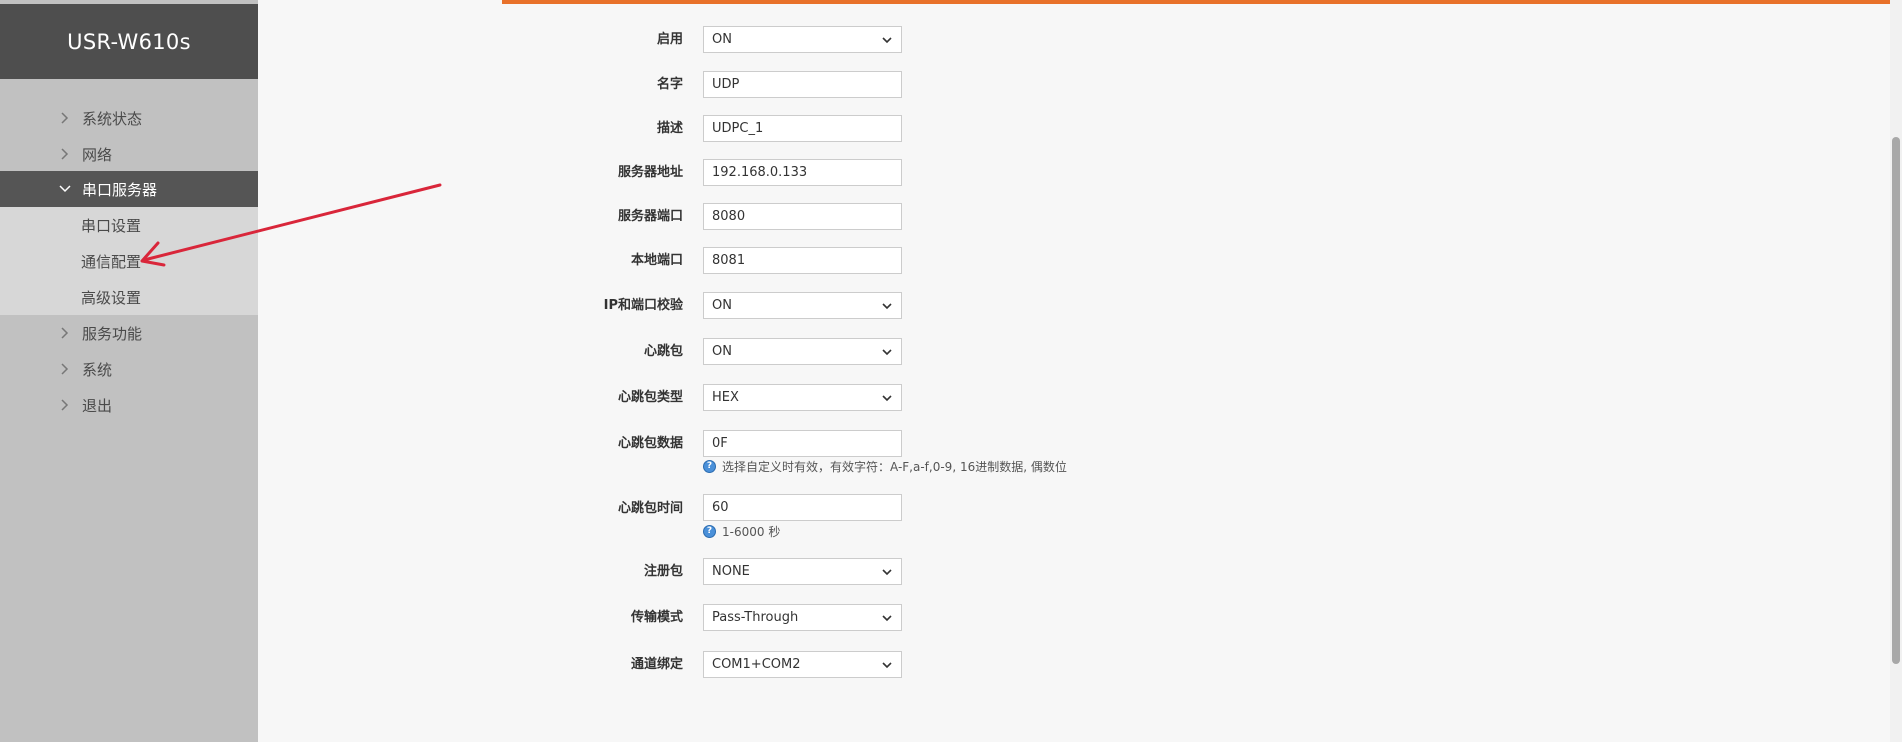 Image resolution: width=1902 pixels, height=742 pixels. What do you see at coordinates (97, 369) in the screenshot?
I see `sidebar-item-label: 系统` at bounding box center [97, 369].